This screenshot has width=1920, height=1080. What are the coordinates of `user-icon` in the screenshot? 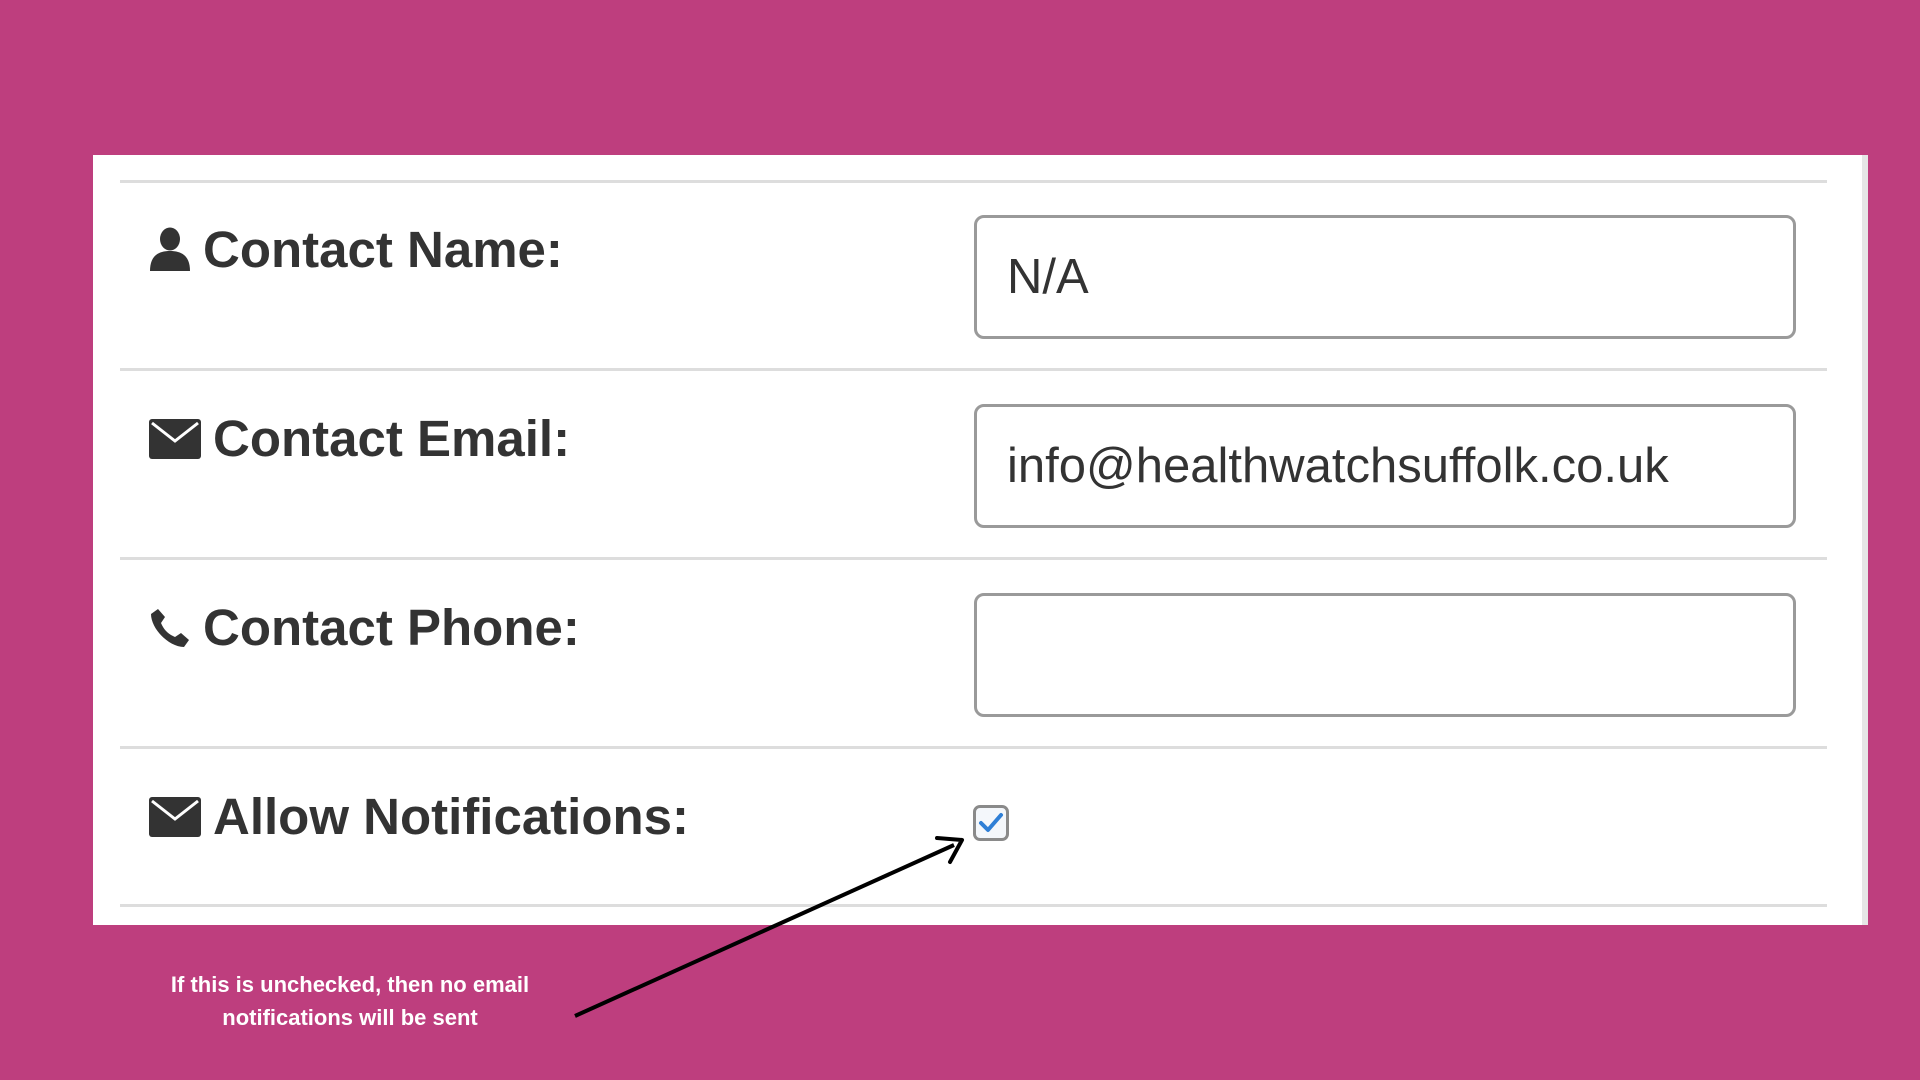 It's located at (170, 250).